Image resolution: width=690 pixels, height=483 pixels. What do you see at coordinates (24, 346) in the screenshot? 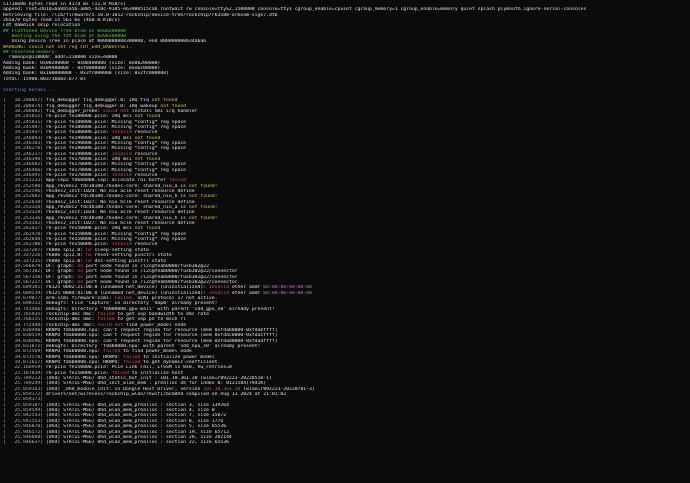
I see `console-text: [ 19.831872]` at bounding box center [24, 346].